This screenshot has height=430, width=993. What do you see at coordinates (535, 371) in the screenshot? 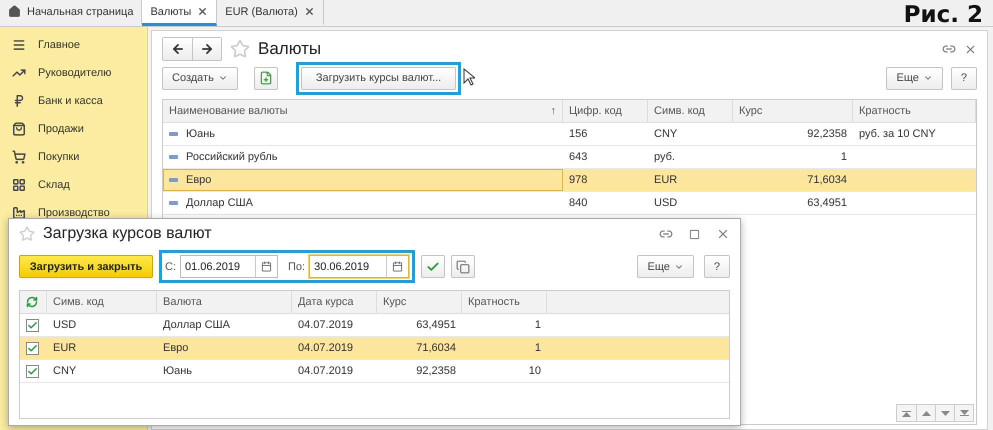
I see `table-cell-text: 10` at bounding box center [535, 371].